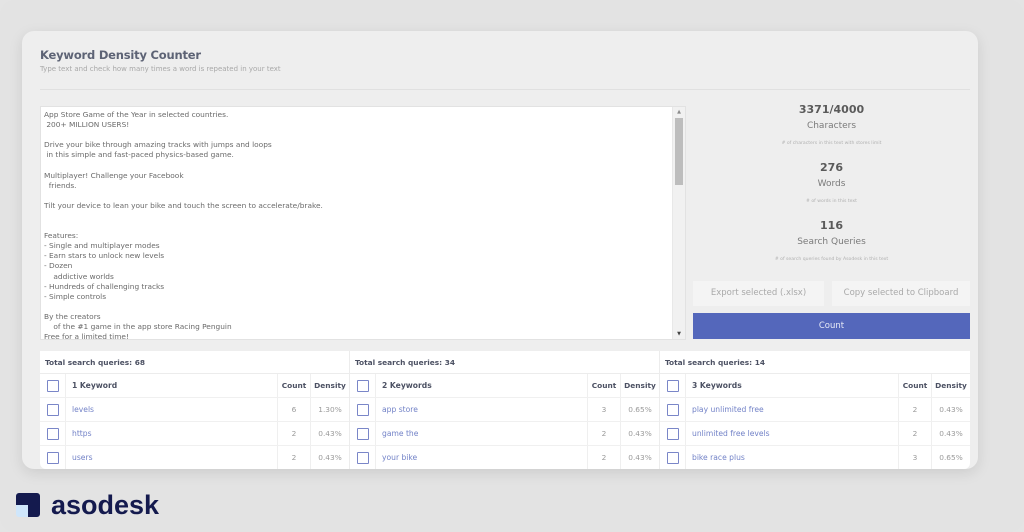  Describe the element at coordinates (120, 55) in the screenshot. I see `page-title: Keyword Density Counter` at that location.